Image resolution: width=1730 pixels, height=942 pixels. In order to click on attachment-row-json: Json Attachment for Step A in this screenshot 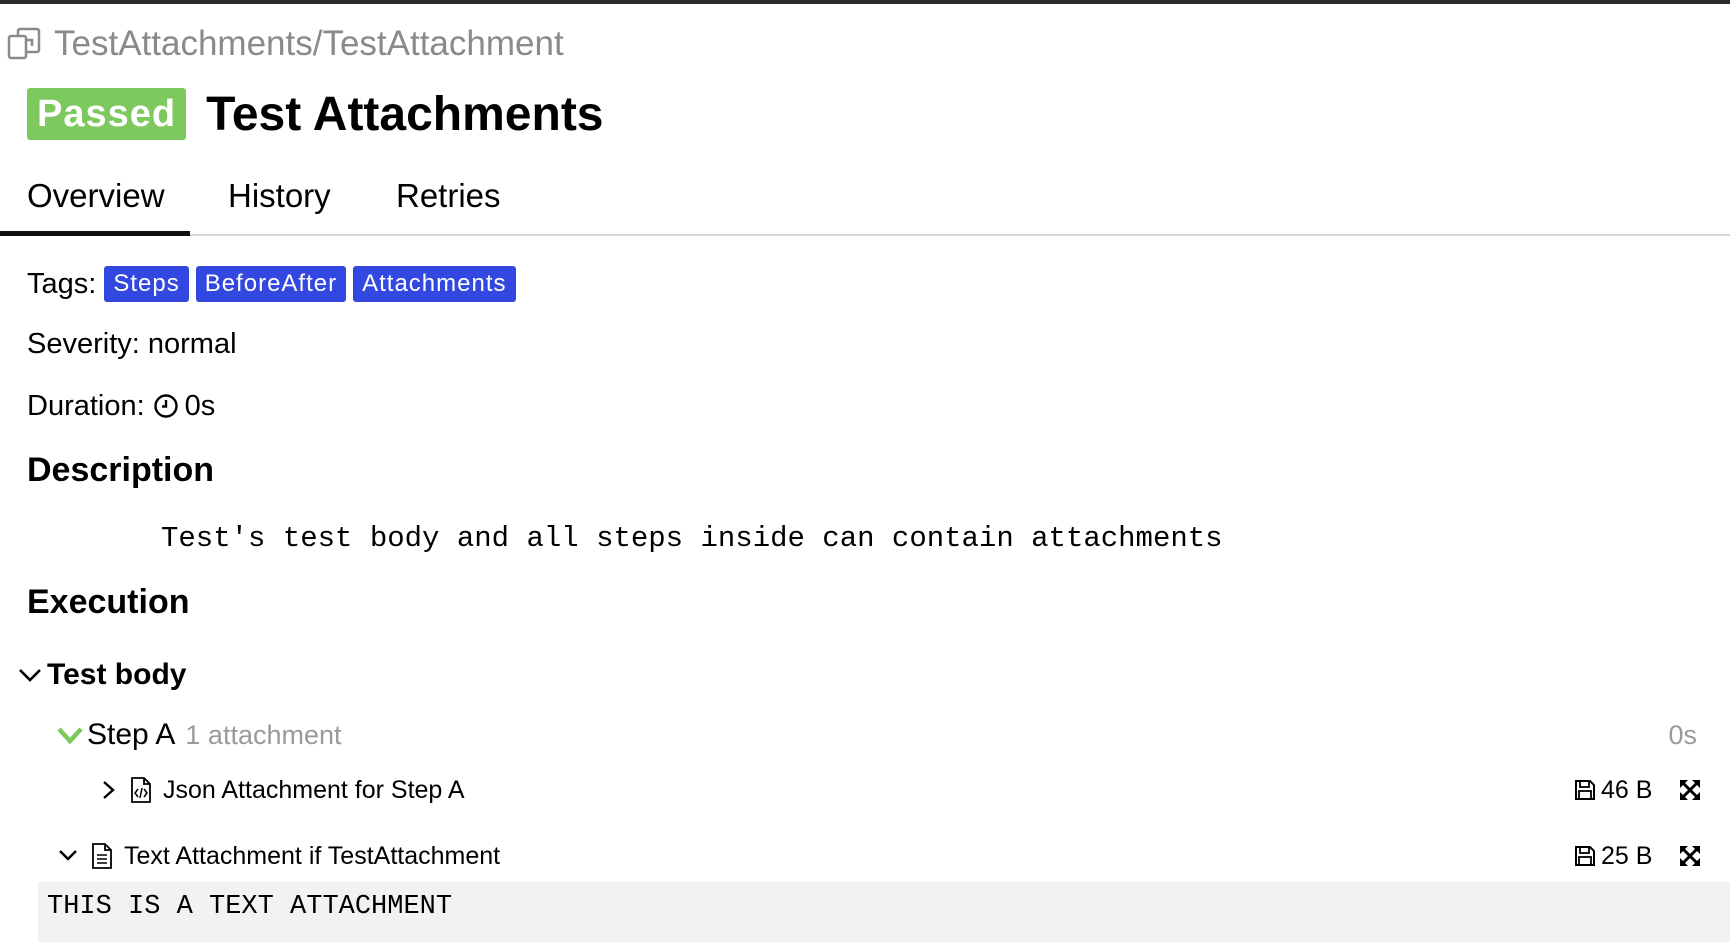, I will do `click(282, 790)`.